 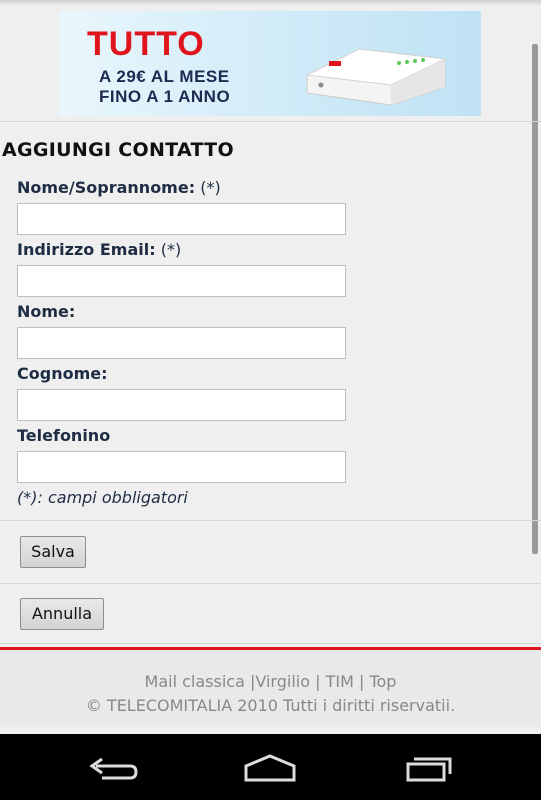 I want to click on recents-icon, so click(x=428, y=768).